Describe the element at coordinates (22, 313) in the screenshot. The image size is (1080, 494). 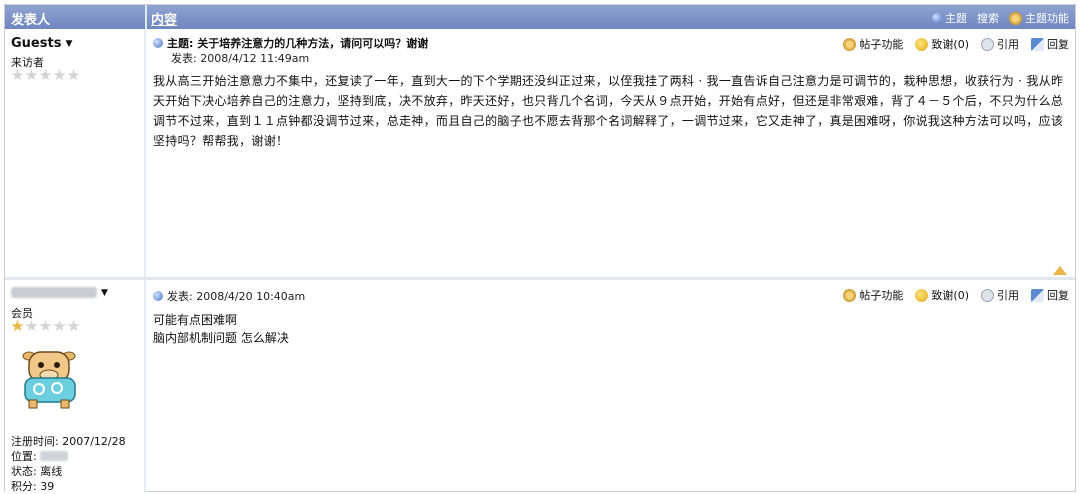
I see `author-role: 会员` at that location.